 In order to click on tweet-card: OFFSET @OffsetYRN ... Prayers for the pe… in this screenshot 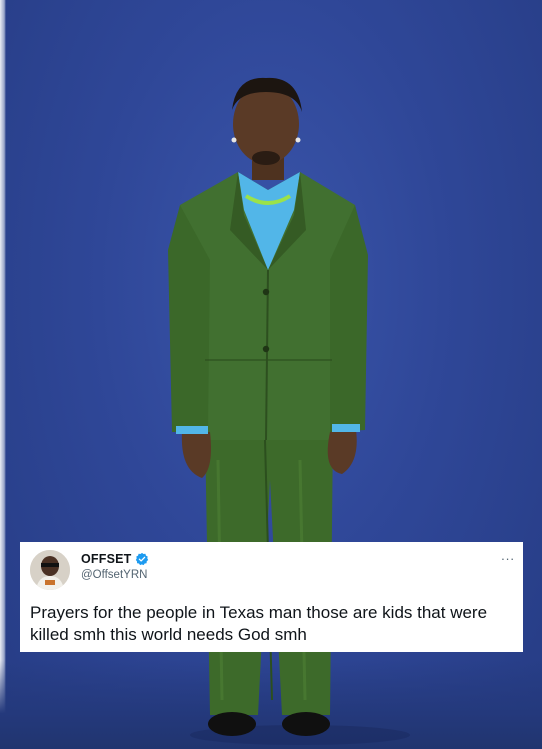, I will do `click(271, 597)`.